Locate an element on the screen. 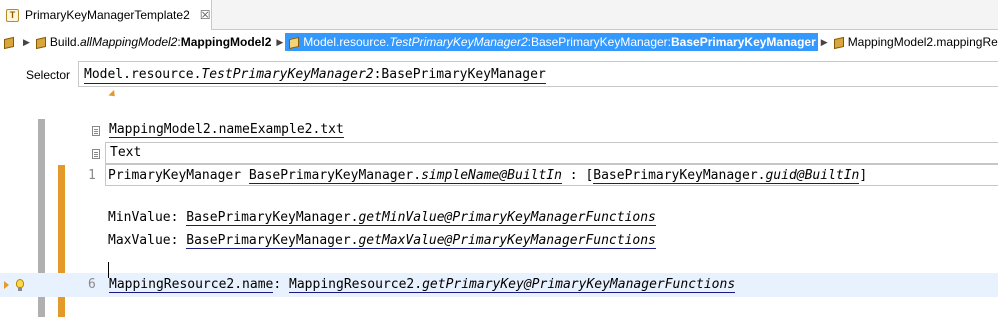  tab-title: PrimaryKeyManagerTemplate2 is located at coordinates (107, 15).